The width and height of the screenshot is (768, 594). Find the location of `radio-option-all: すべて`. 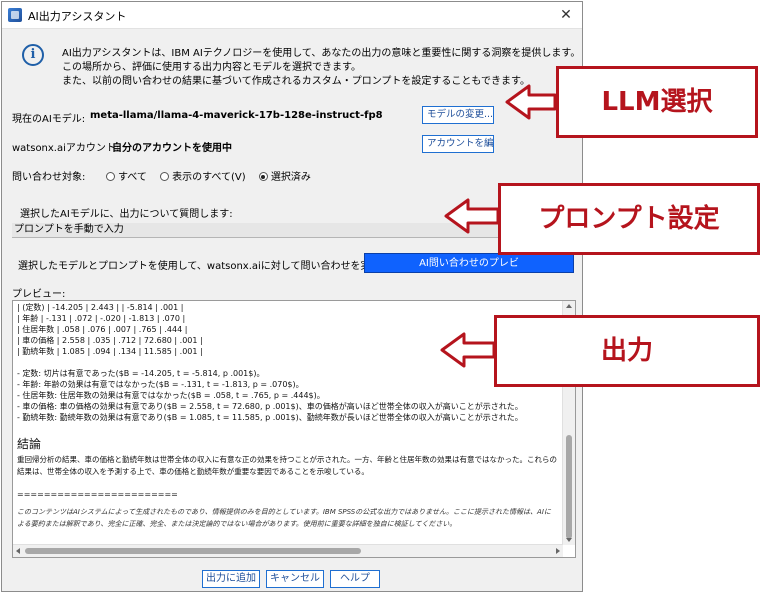

radio-option-all: すべて is located at coordinates (126, 177).